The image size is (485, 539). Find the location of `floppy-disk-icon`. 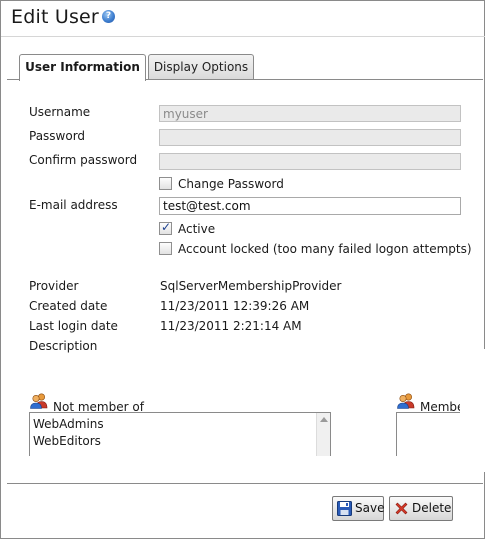

floppy-disk-icon is located at coordinates (344, 508).